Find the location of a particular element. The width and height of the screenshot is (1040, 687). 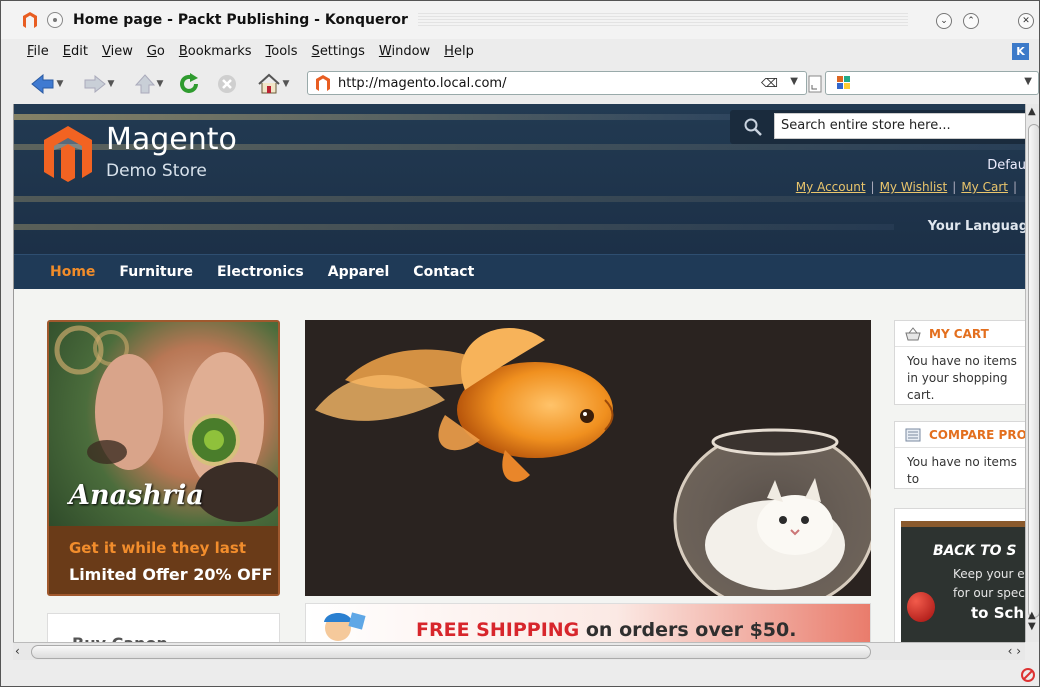

close-button: ✕ is located at coordinates (1026, 21).